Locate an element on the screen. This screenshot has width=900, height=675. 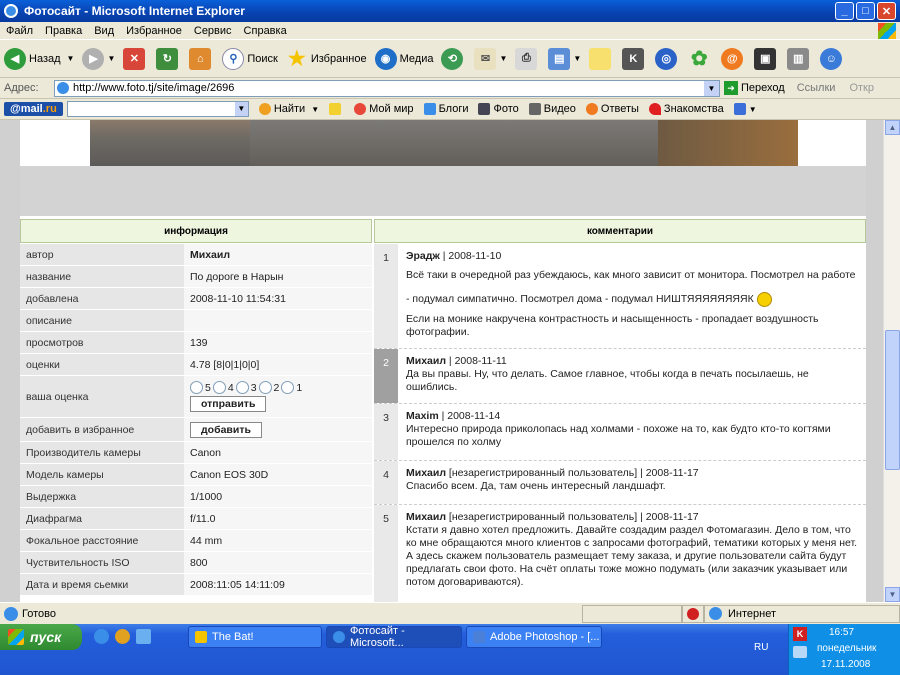
info-row-author: автор Михаил is located at coordinates (196, 255).